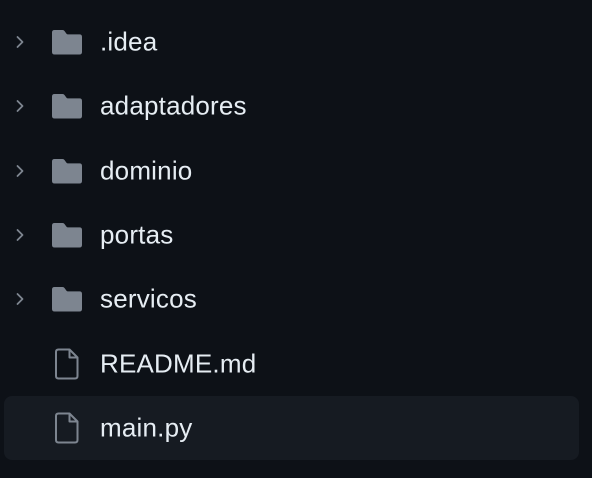  I want to click on tree-item-main-py: main.py, so click(291, 428).